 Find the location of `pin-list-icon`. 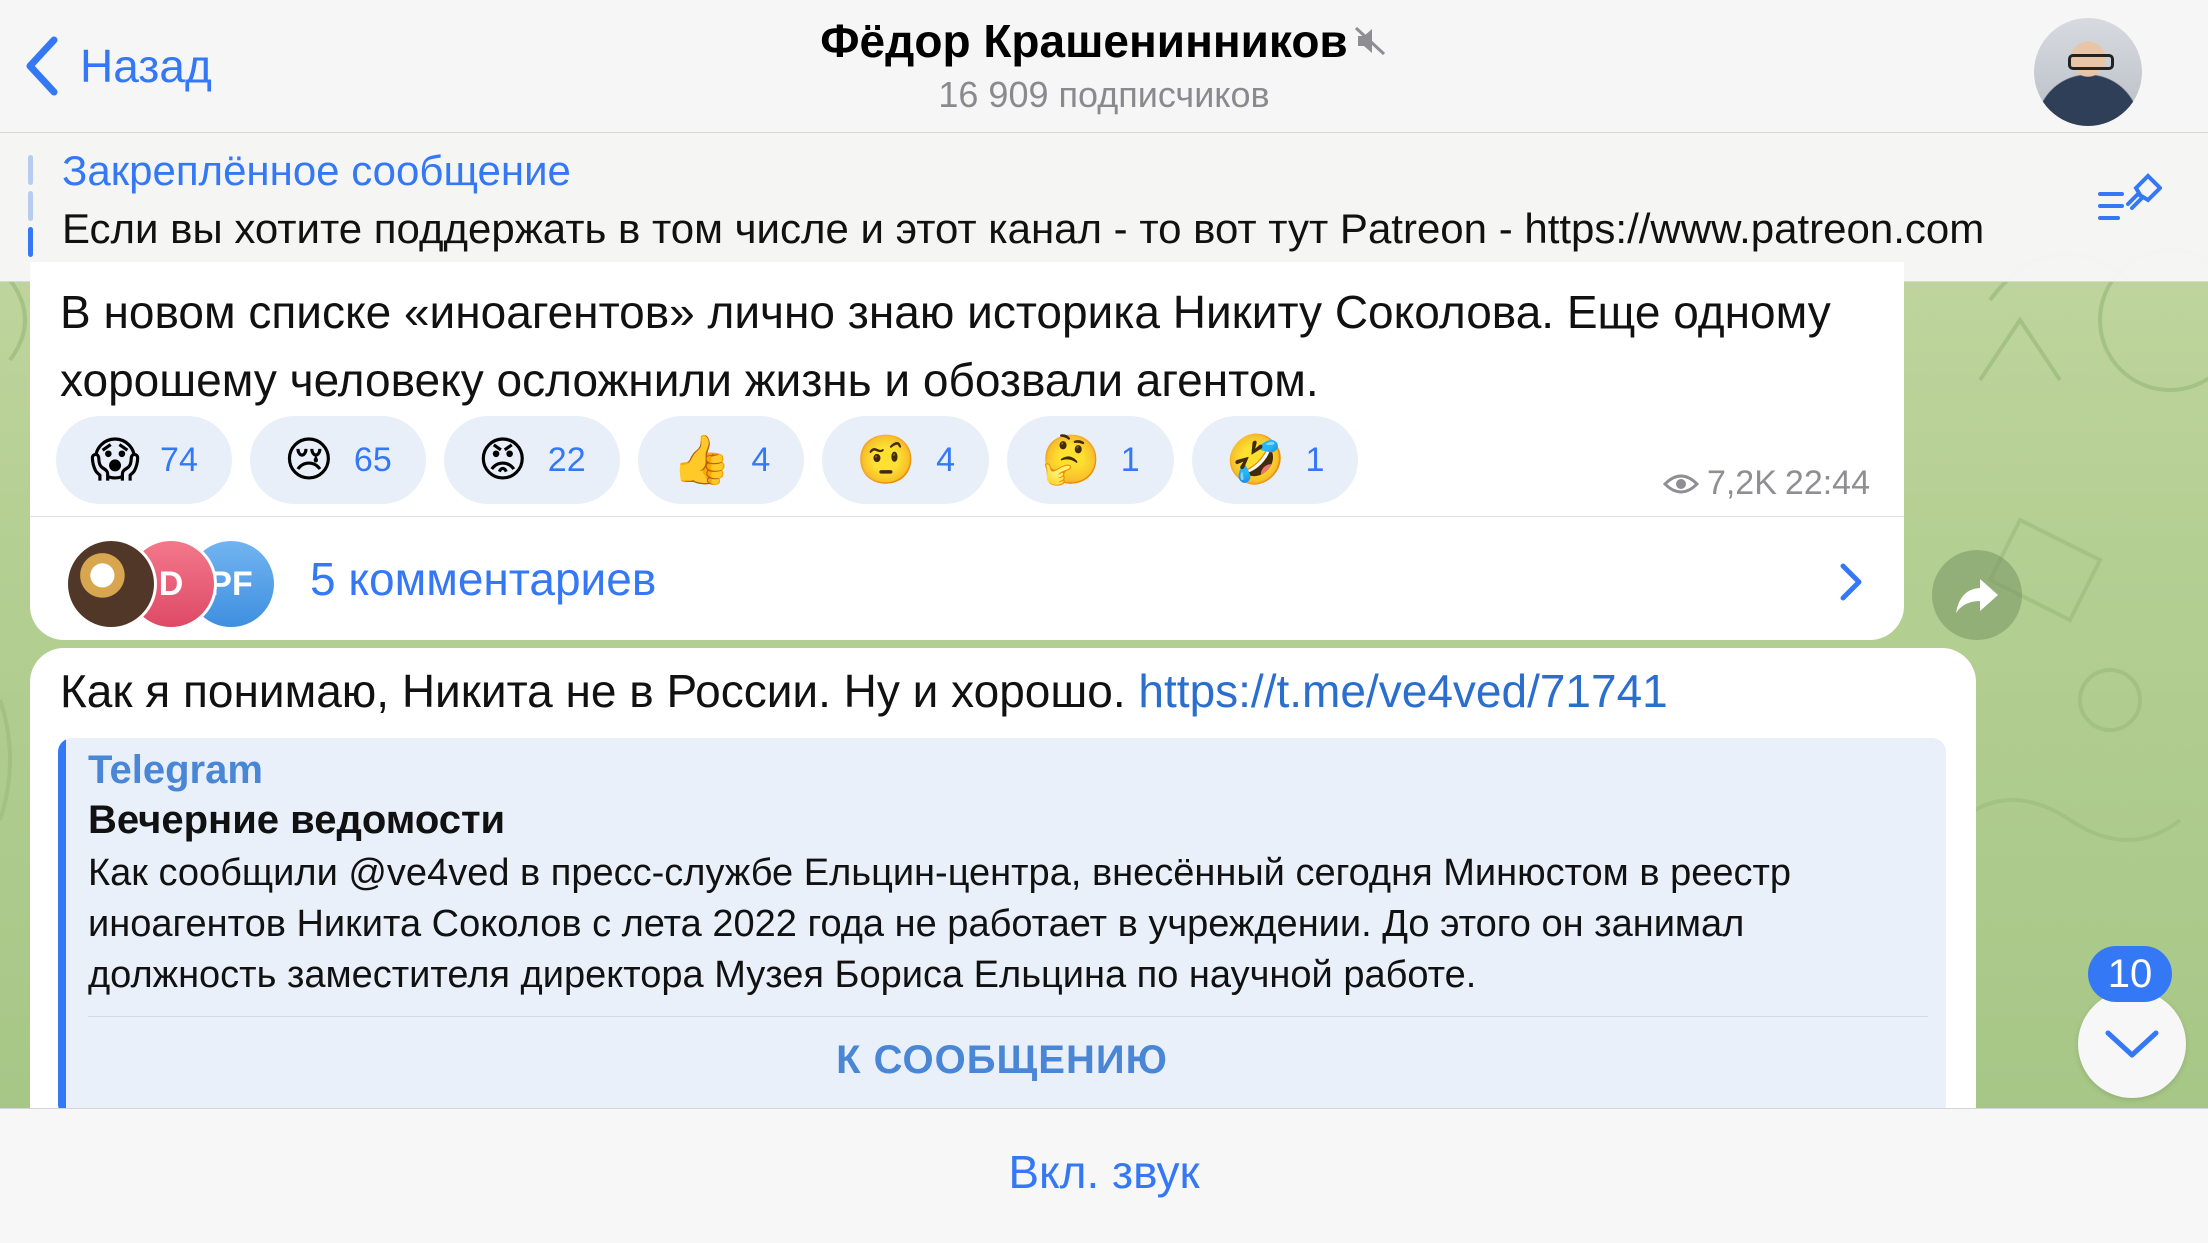

pin-list-icon is located at coordinates (2129, 200).